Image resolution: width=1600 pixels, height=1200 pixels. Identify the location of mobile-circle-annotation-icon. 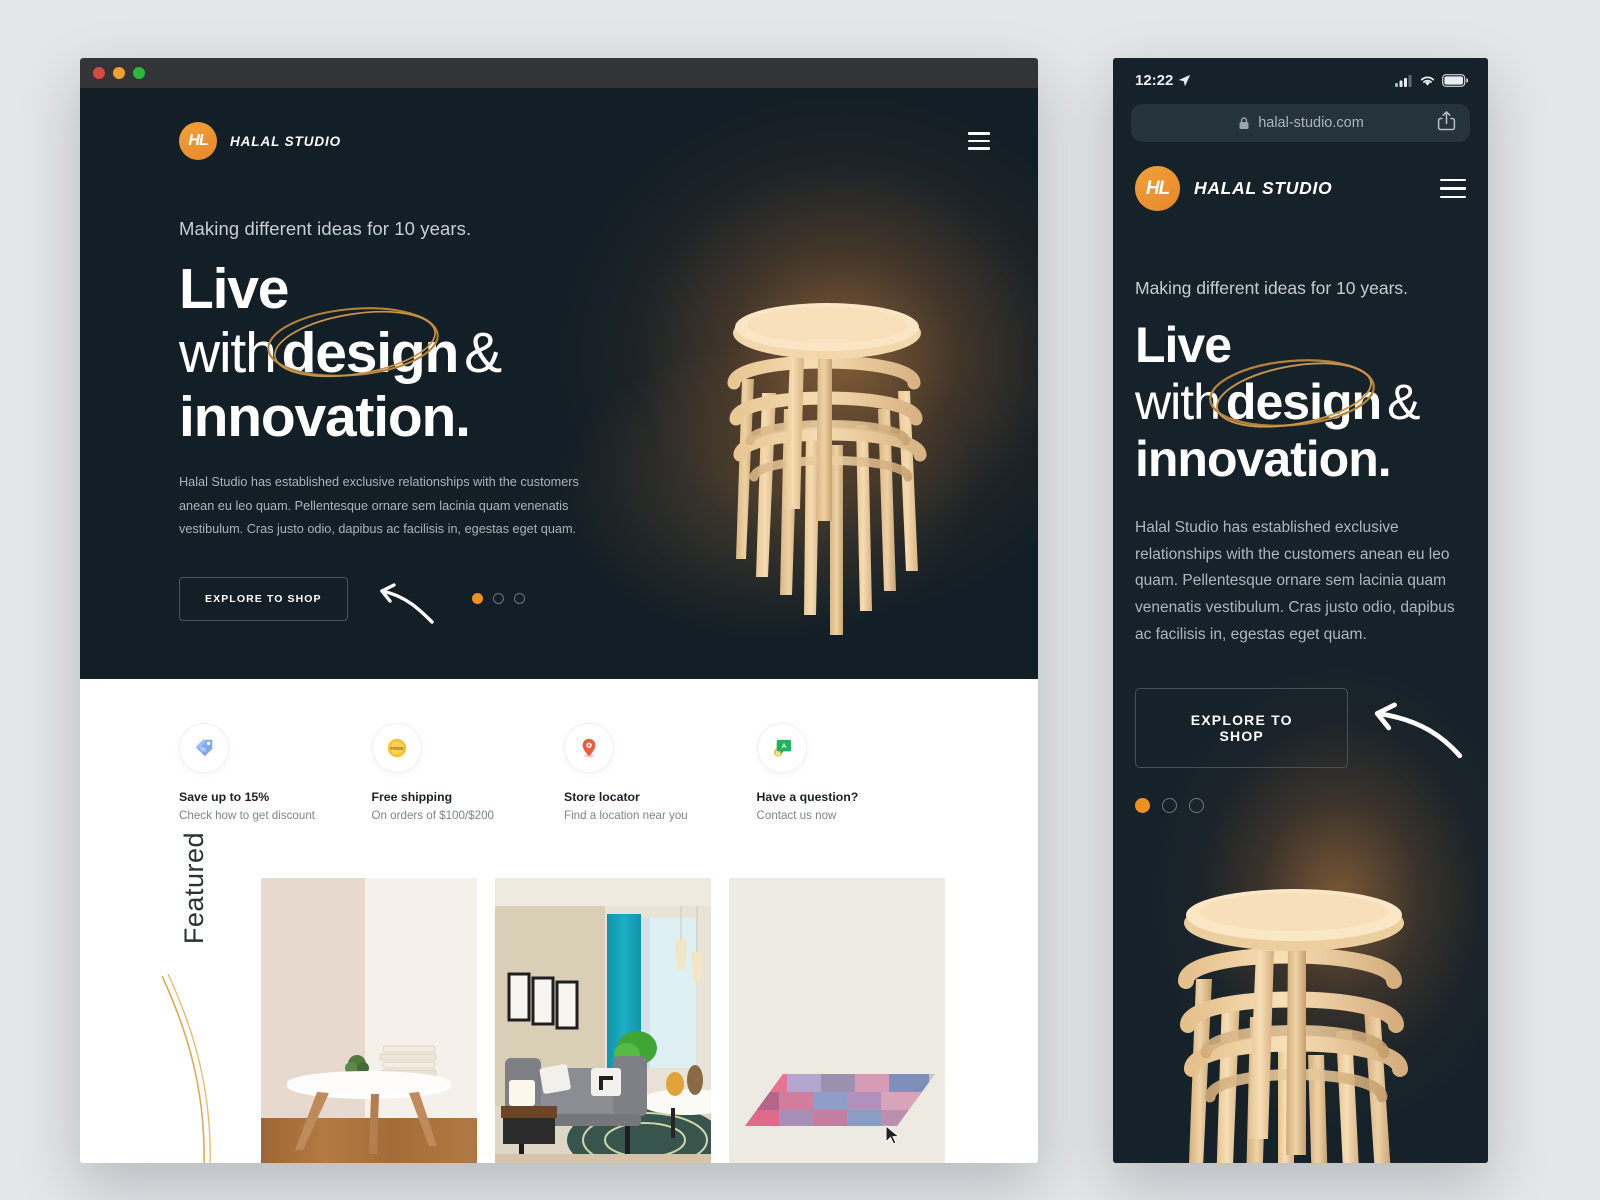
(1292, 393).